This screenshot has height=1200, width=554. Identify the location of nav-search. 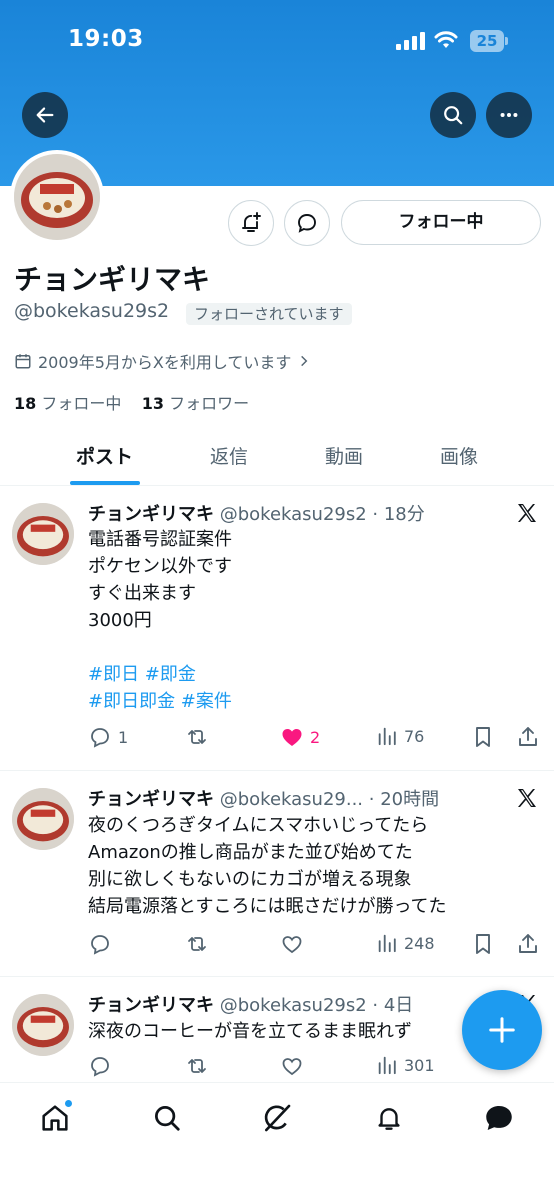
(167, 1118).